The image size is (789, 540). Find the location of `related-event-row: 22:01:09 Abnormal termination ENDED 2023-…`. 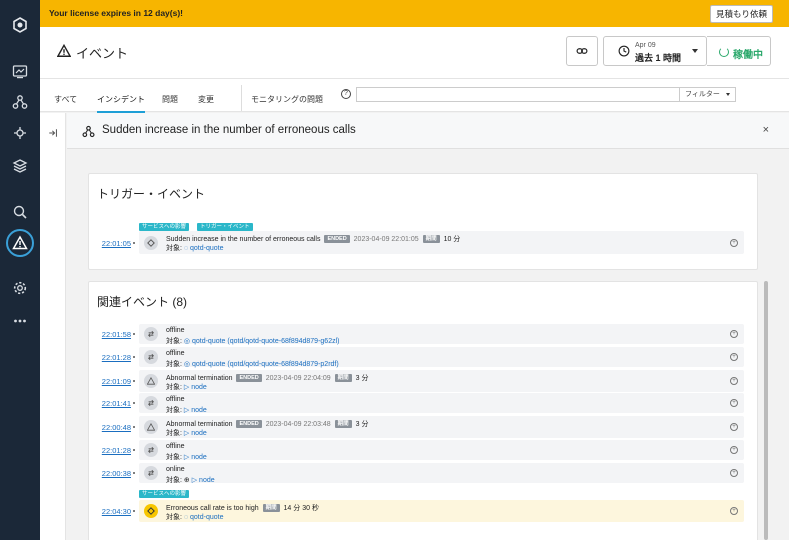

related-event-row: 22:01:09 Abnormal termination ENDED 2023-… is located at coordinates (423, 381).